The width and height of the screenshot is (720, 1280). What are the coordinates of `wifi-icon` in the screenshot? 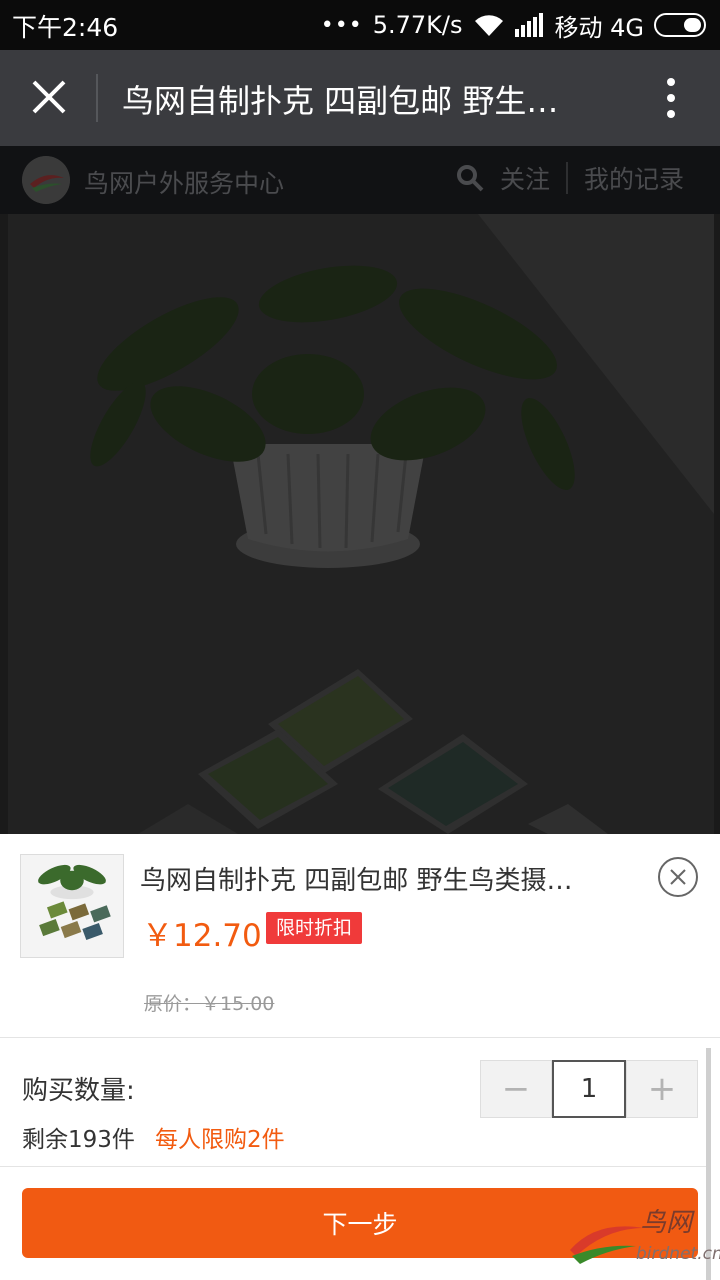 It's located at (488, 26).